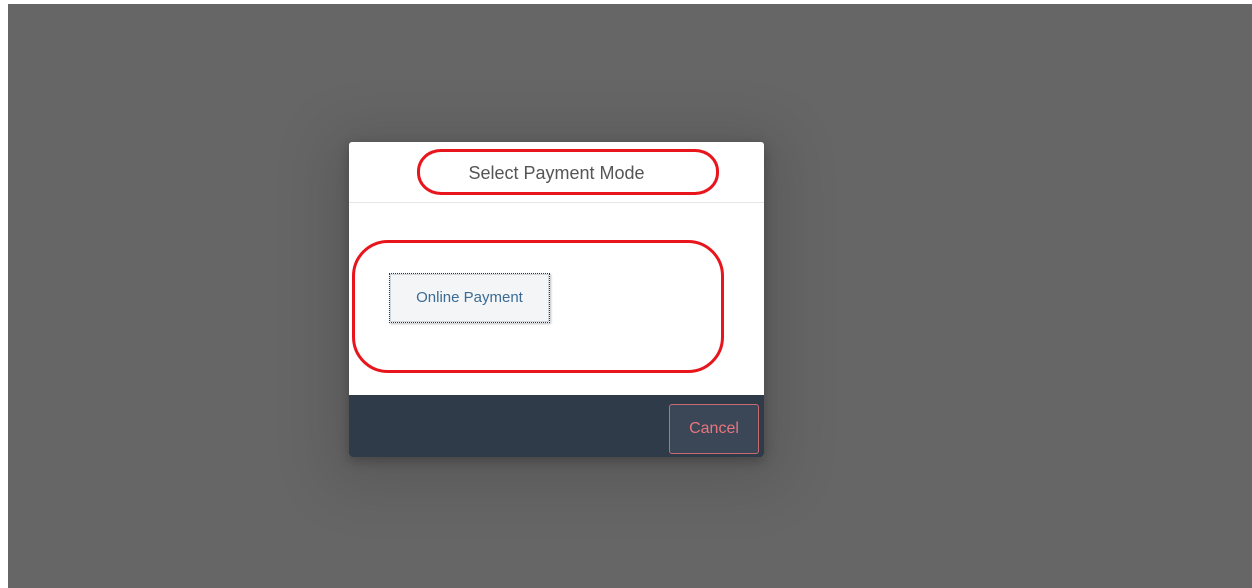 This screenshot has height=588, width=1252. I want to click on online-payment-button: Online Payment, so click(469, 298).